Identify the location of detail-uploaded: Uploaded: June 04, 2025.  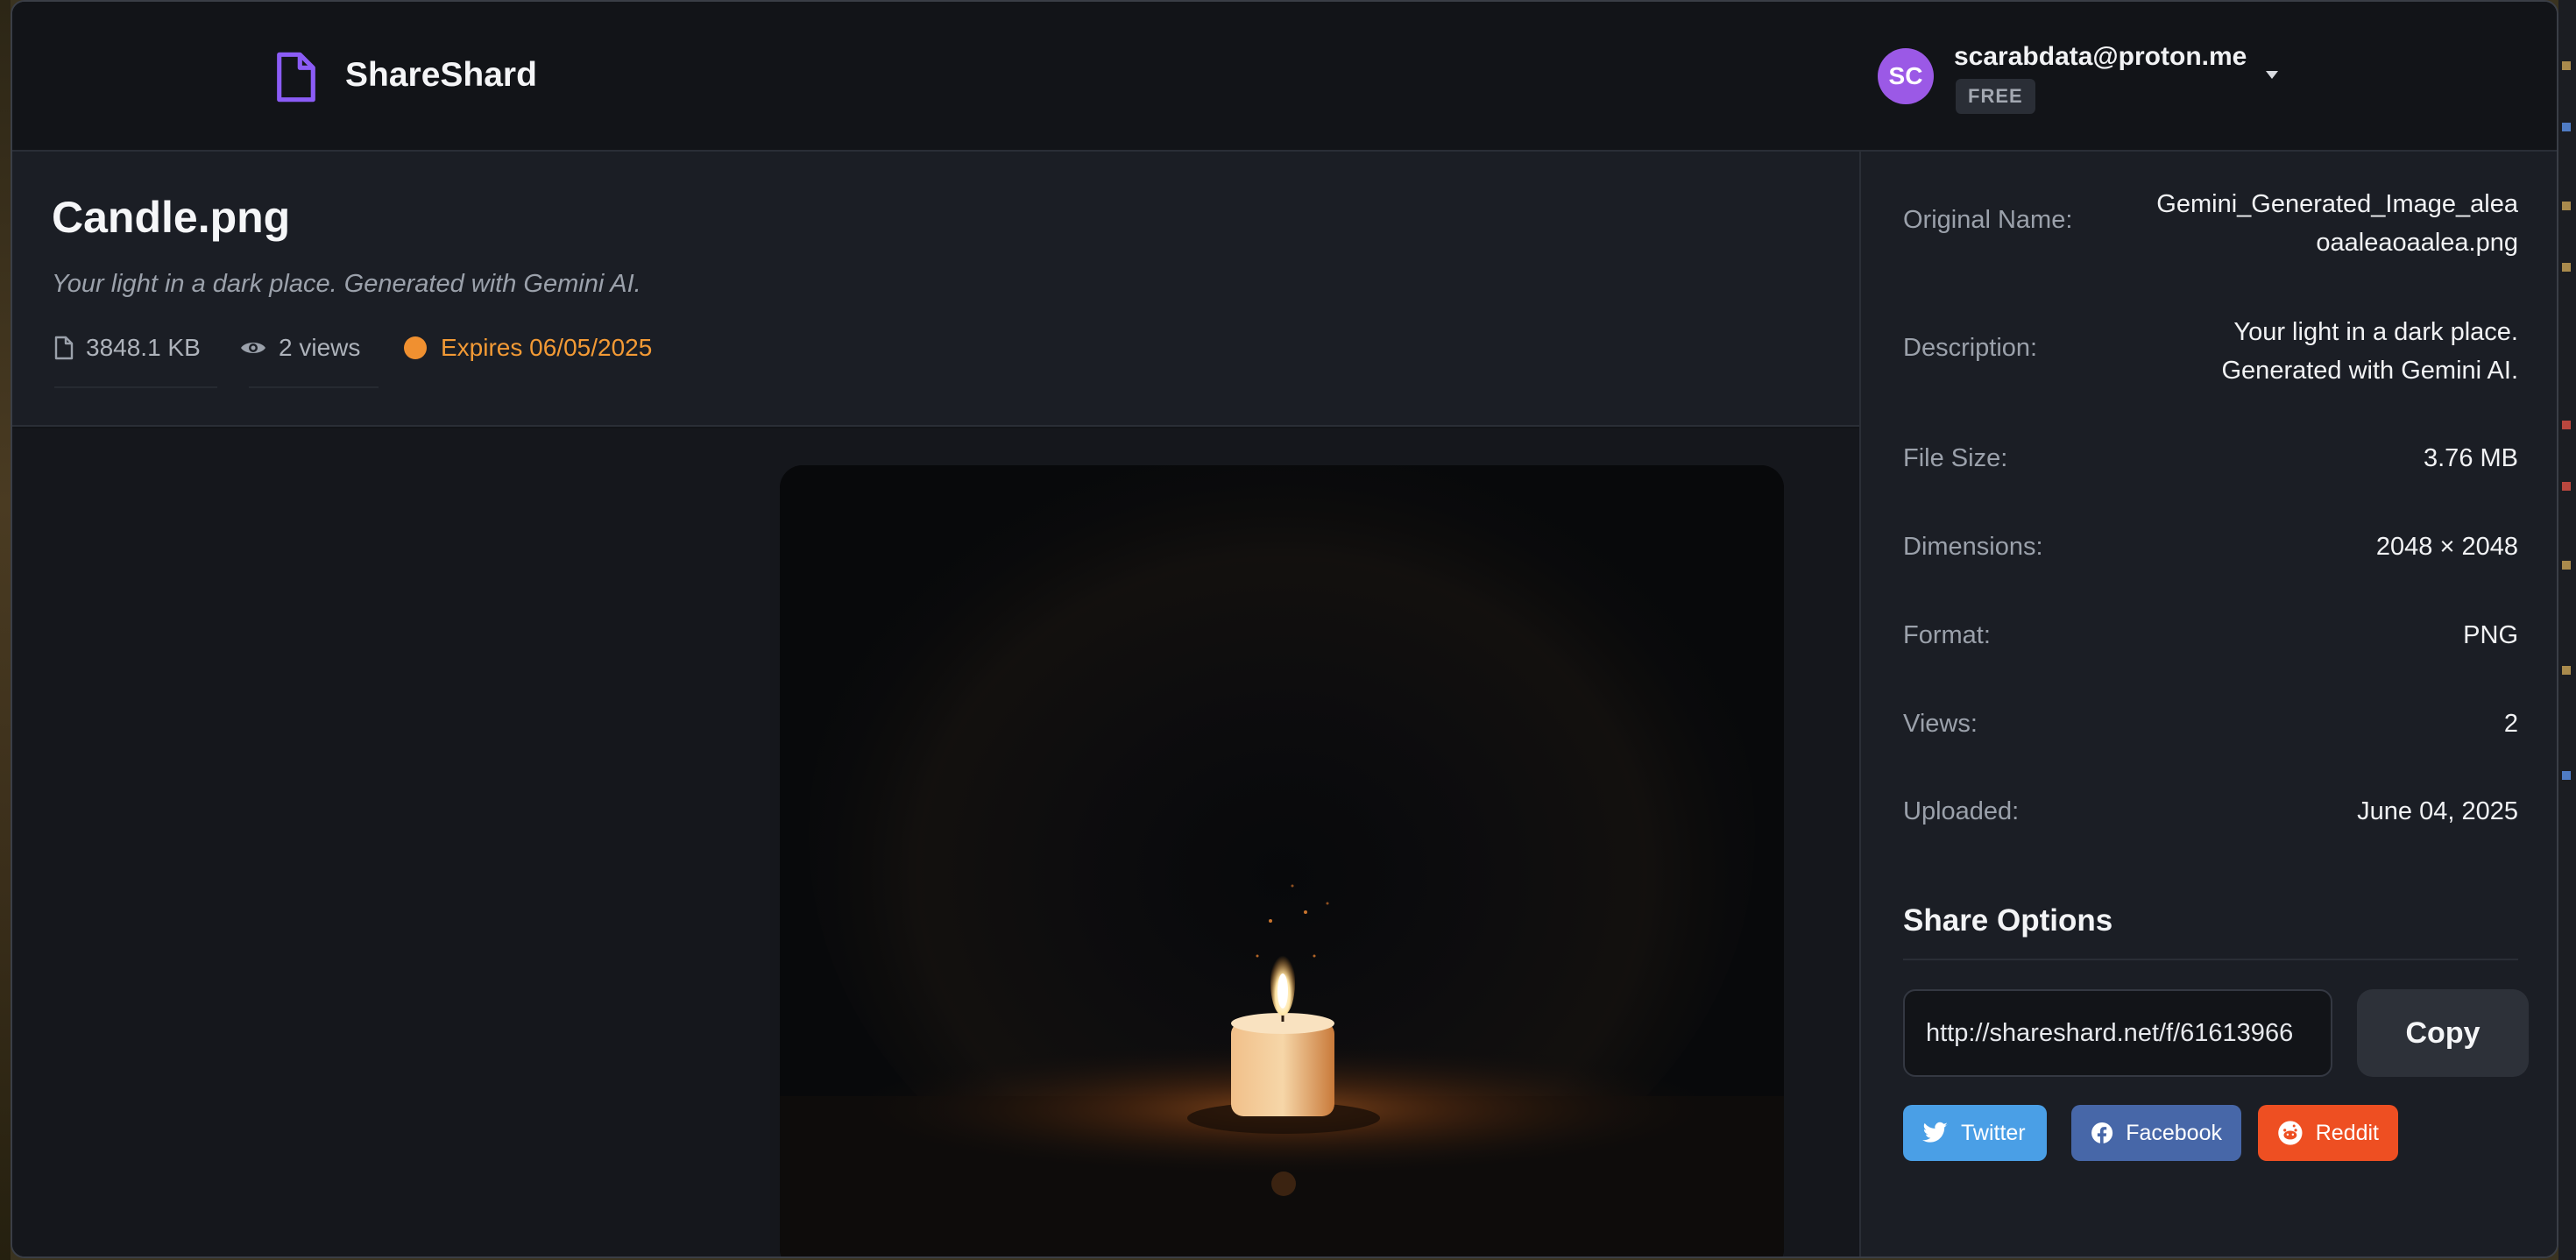
(2210, 811).